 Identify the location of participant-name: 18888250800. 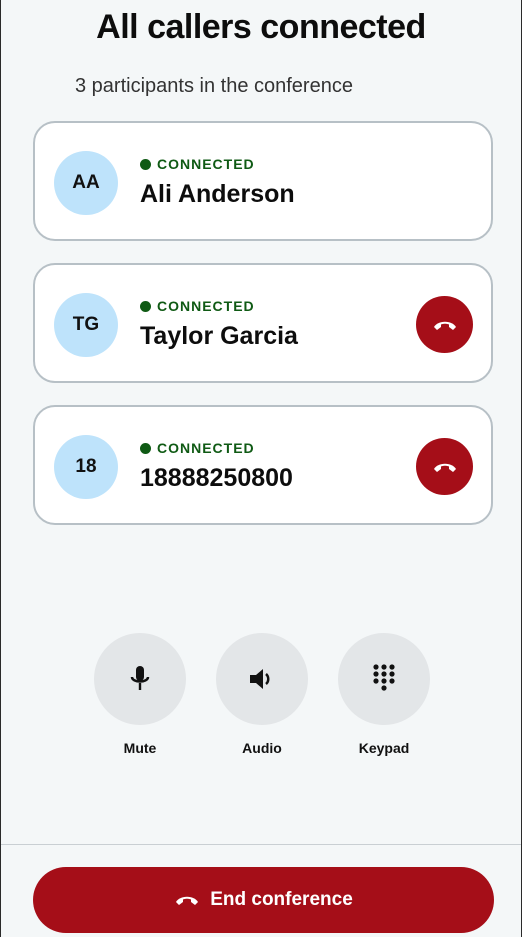
(216, 478).